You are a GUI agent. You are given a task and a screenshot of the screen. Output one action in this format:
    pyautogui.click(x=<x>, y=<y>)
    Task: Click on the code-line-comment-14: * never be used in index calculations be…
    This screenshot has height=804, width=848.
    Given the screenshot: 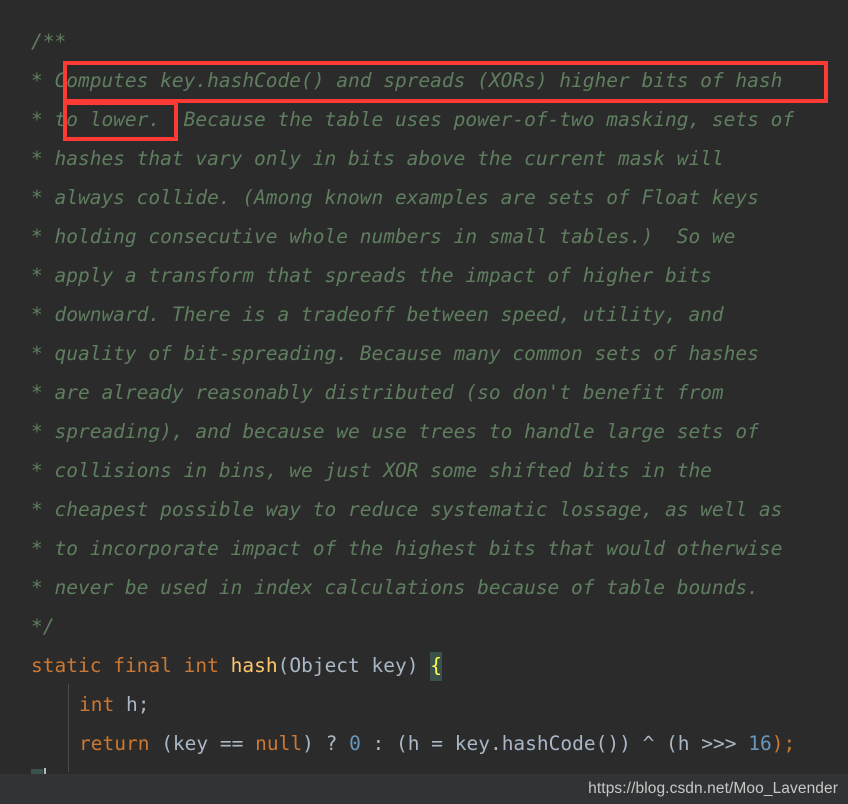 What is the action you would take?
    pyautogui.click(x=424, y=587)
    